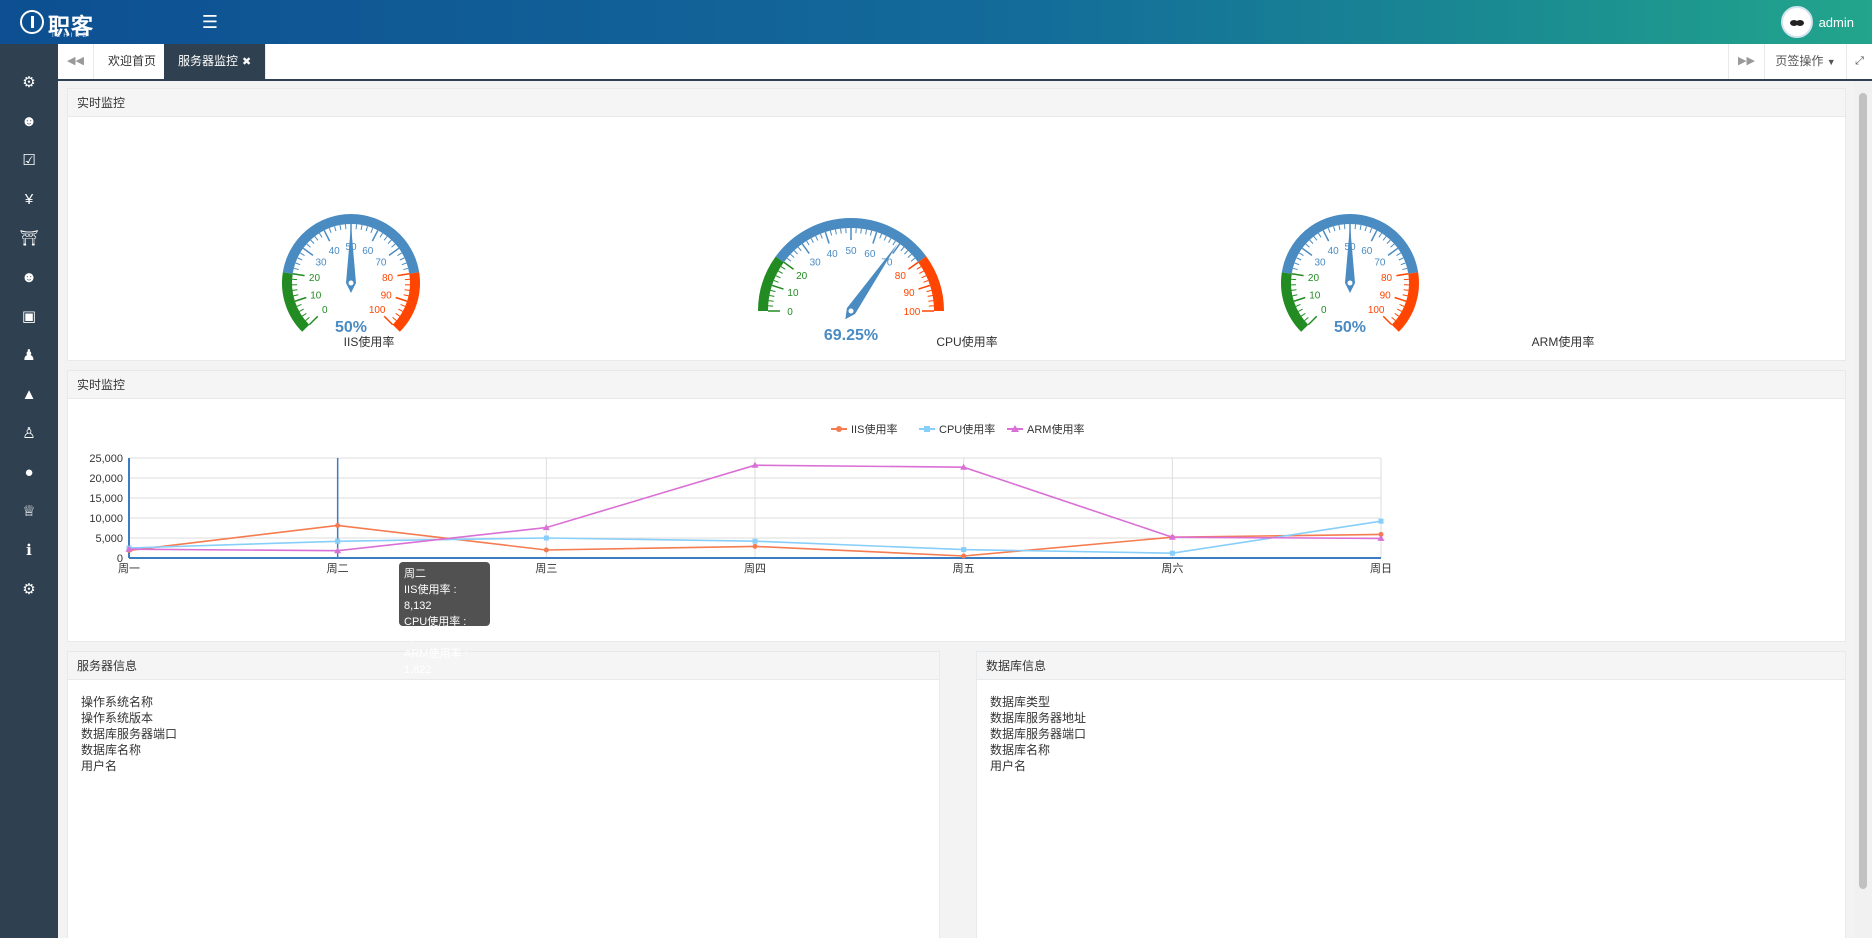 The height and width of the screenshot is (938, 1872). What do you see at coordinates (129, 568) in the screenshot?
I see `x-tick-label: 周一` at bounding box center [129, 568].